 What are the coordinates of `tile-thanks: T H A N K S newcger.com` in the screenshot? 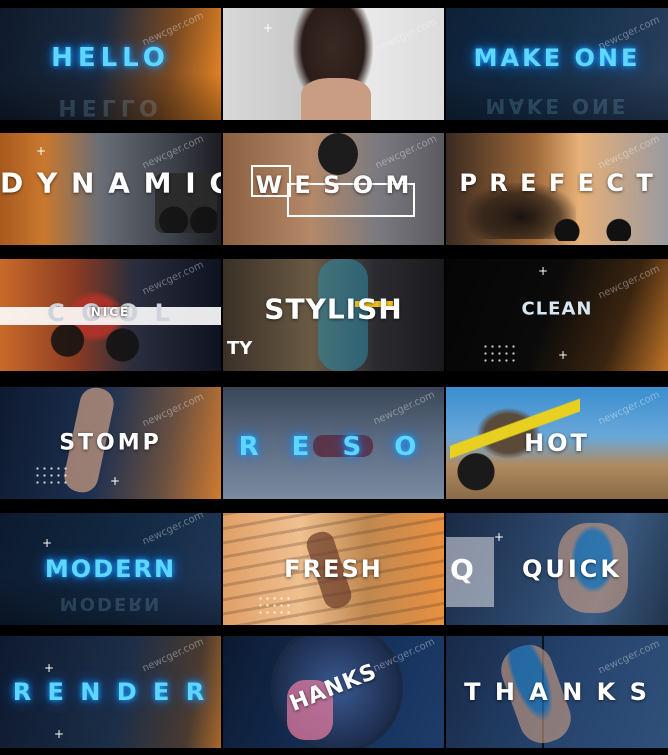 It's located at (557, 692).